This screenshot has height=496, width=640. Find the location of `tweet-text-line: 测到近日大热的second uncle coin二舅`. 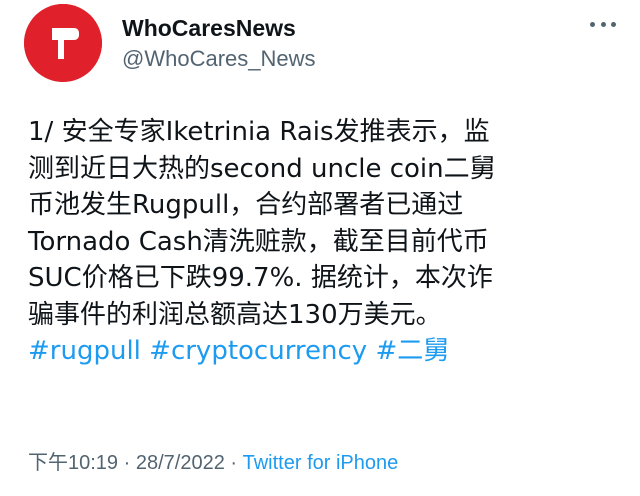

tweet-text-line: 测到近日大热的second uncle coin二舅 is located at coordinates (262, 168).